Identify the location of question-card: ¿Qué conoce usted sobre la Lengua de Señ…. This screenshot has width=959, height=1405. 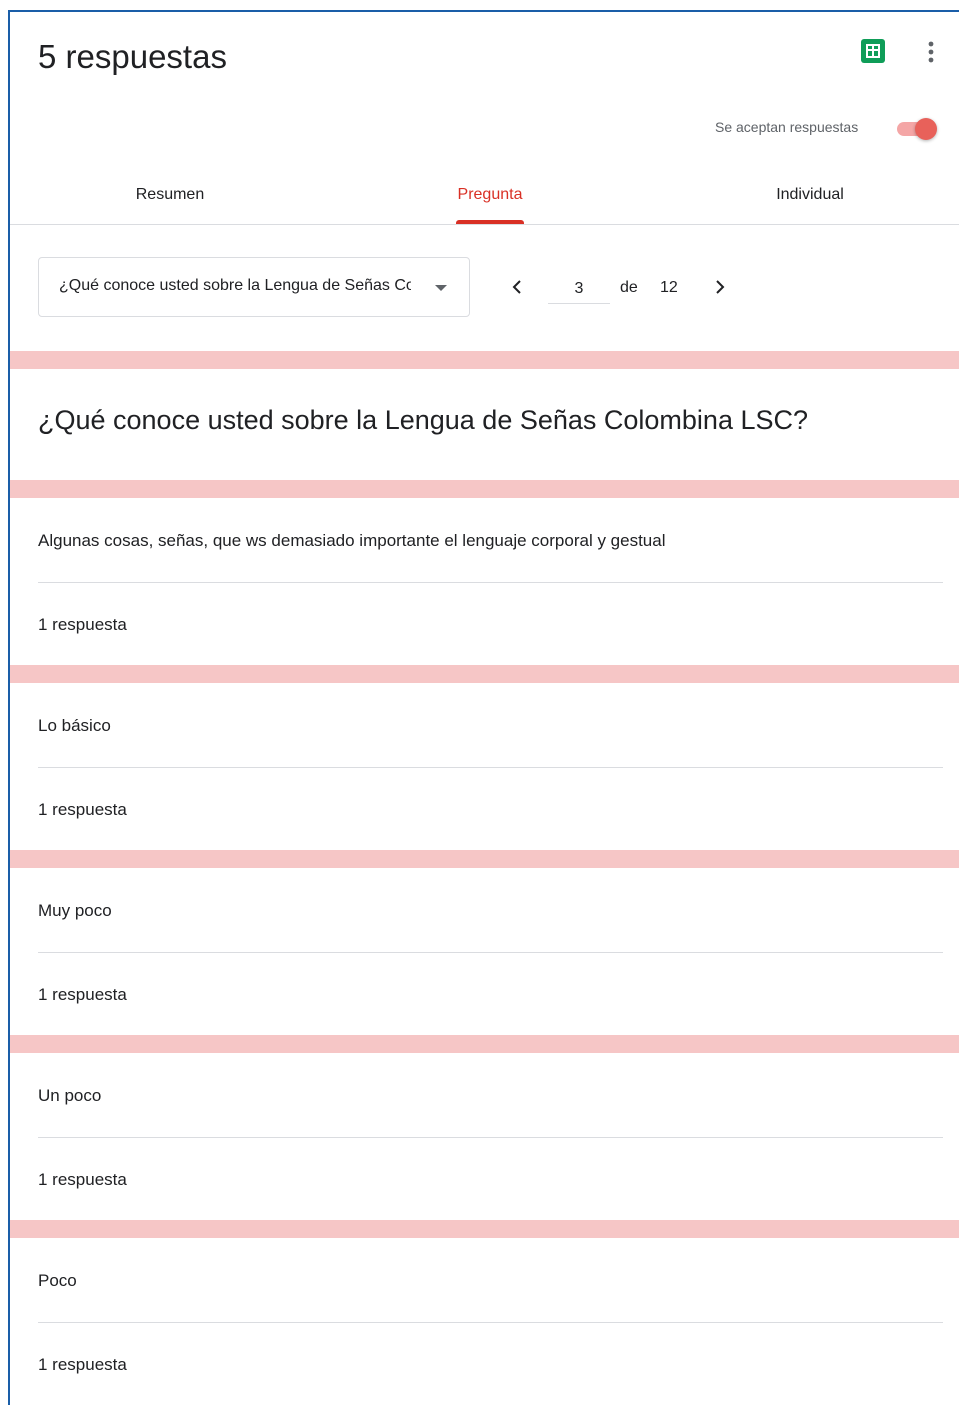
(484, 424).